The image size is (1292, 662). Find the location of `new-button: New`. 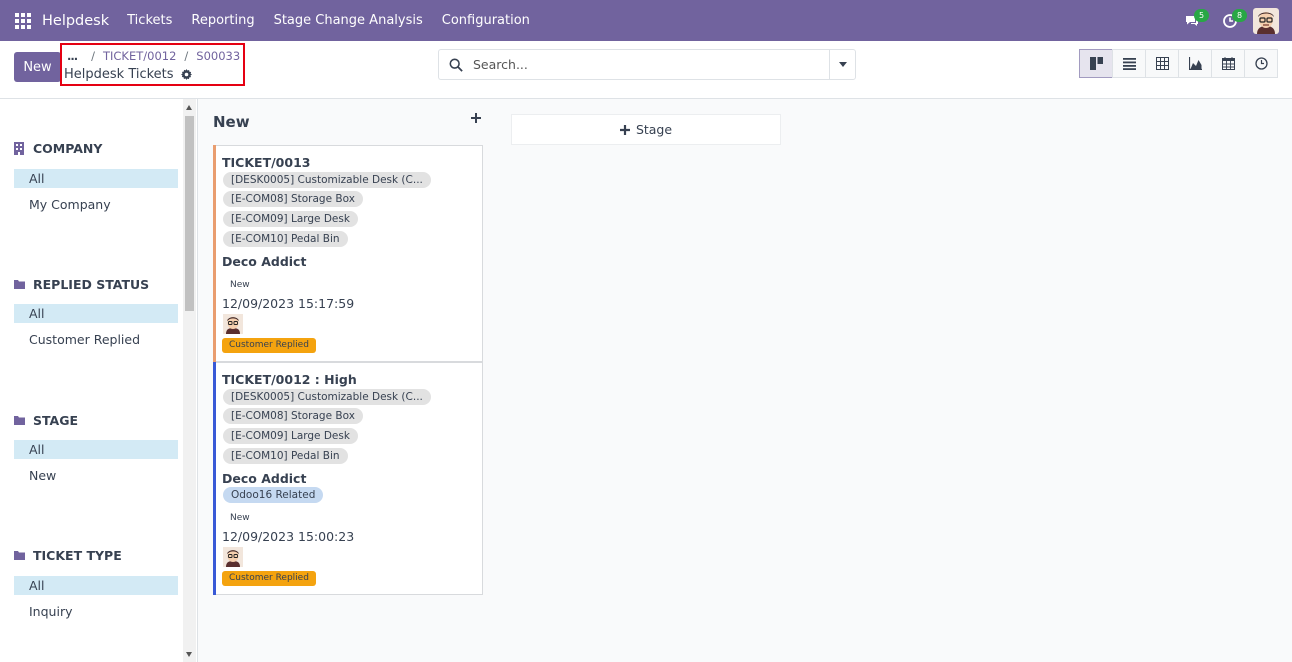

new-button: New is located at coordinates (37, 67).